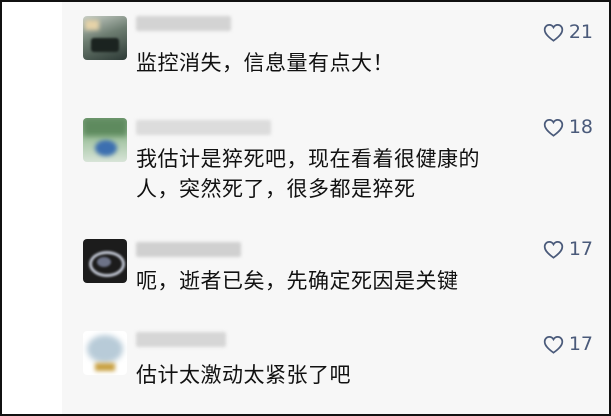  I want to click on comment-text: 呃，逝者已矣，先确定死因是关键, so click(297, 281).